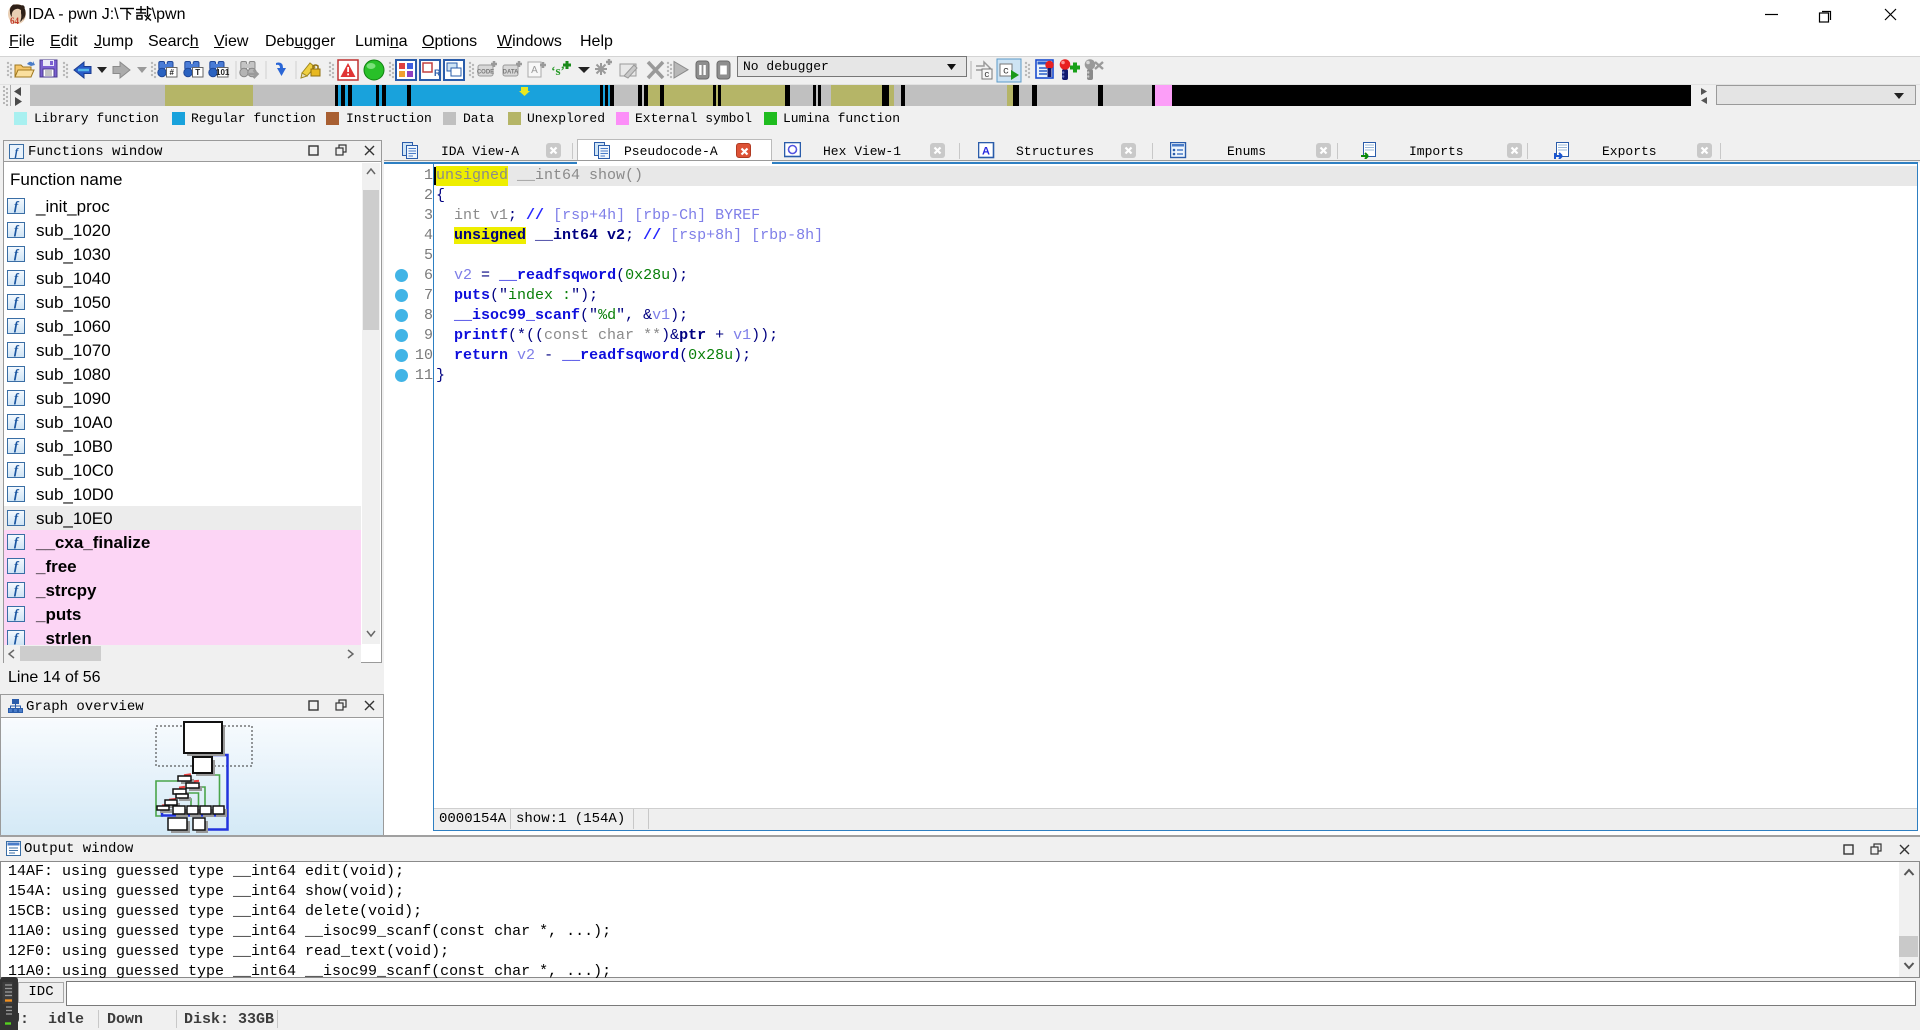  I want to click on svg-text: 64, so click(15, 21).